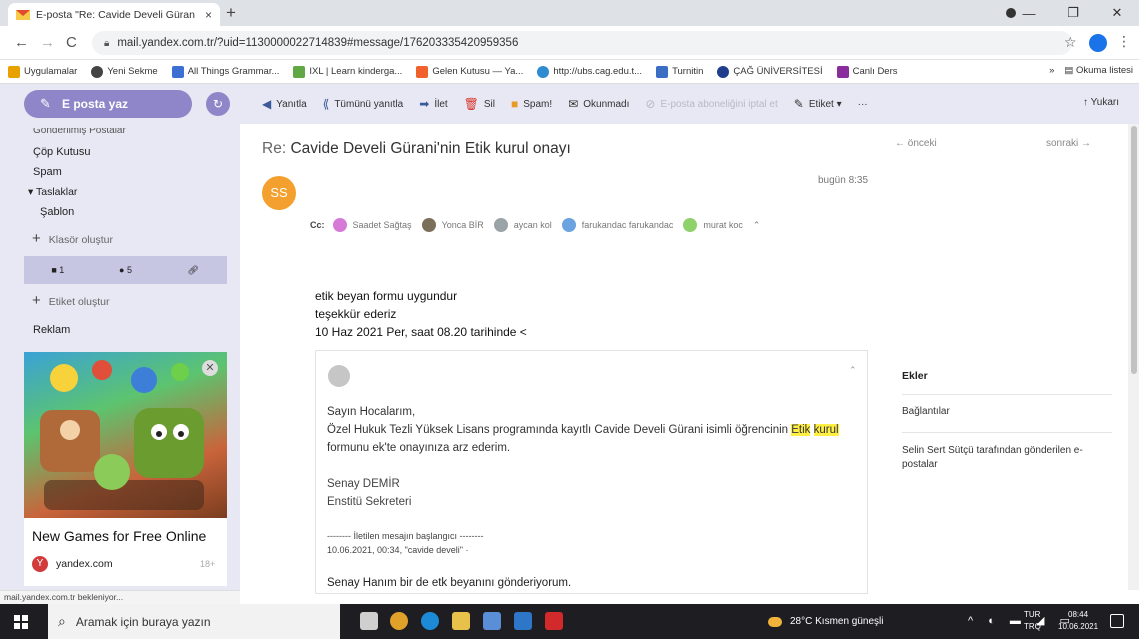 The image size is (1139, 639). I want to click on bookmark-item: Turnitin, so click(679, 71).